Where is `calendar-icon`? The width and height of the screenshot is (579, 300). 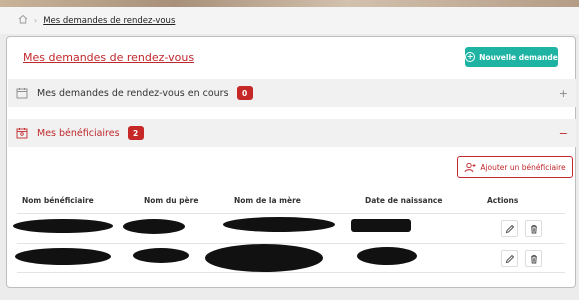 calendar-icon is located at coordinates (22, 93).